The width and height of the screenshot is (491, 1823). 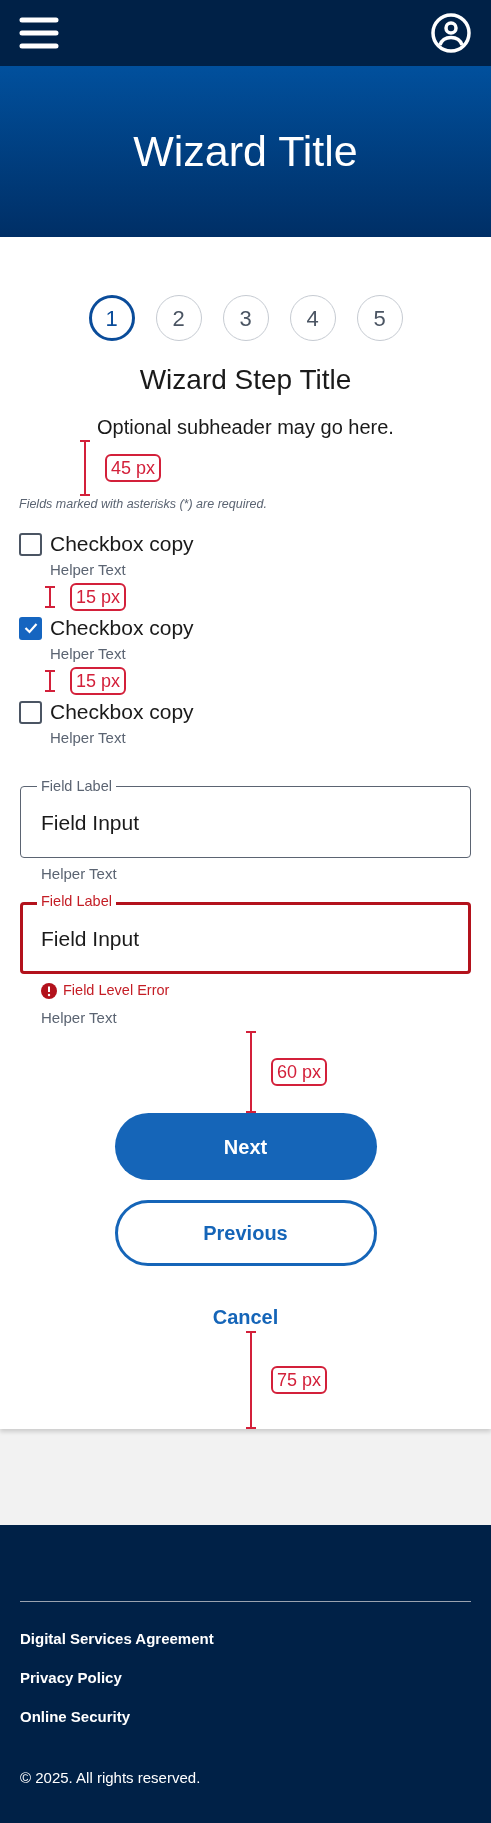 What do you see at coordinates (299, 1071) in the screenshot?
I see `dimension-label: 60 px` at bounding box center [299, 1071].